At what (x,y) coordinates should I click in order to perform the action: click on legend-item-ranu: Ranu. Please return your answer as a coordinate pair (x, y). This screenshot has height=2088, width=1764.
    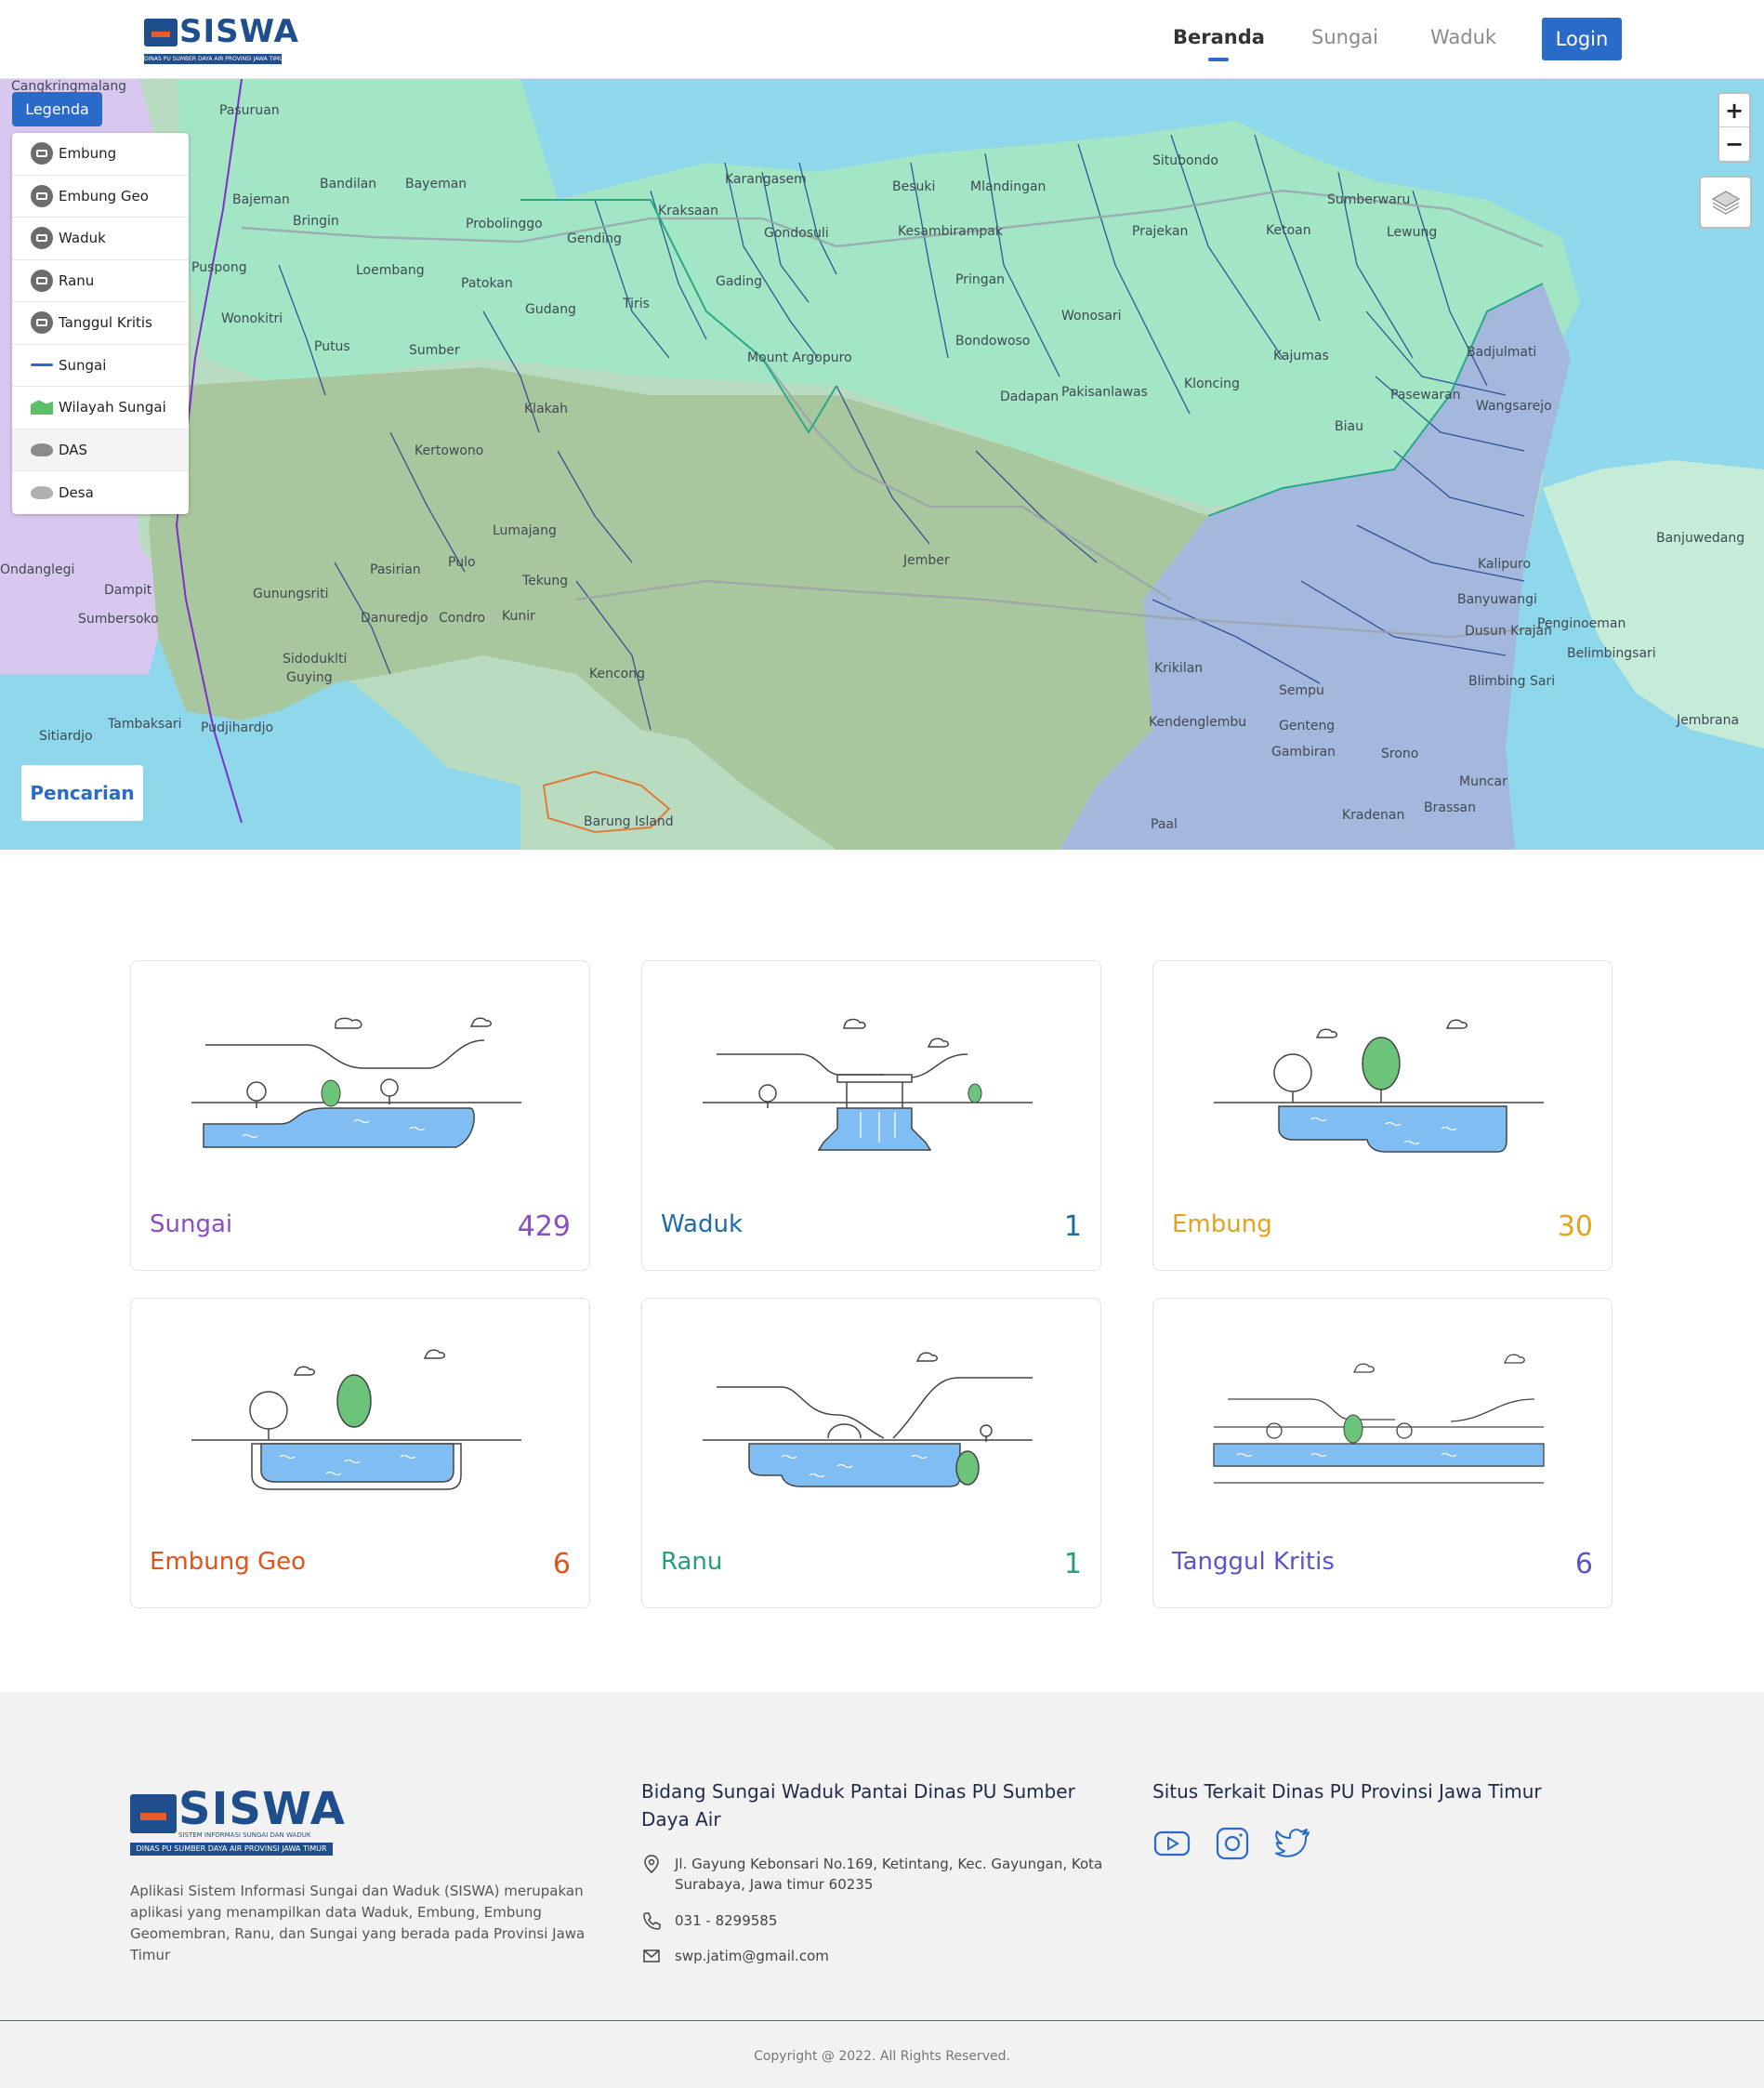
    Looking at the image, I should click on (100, 281).